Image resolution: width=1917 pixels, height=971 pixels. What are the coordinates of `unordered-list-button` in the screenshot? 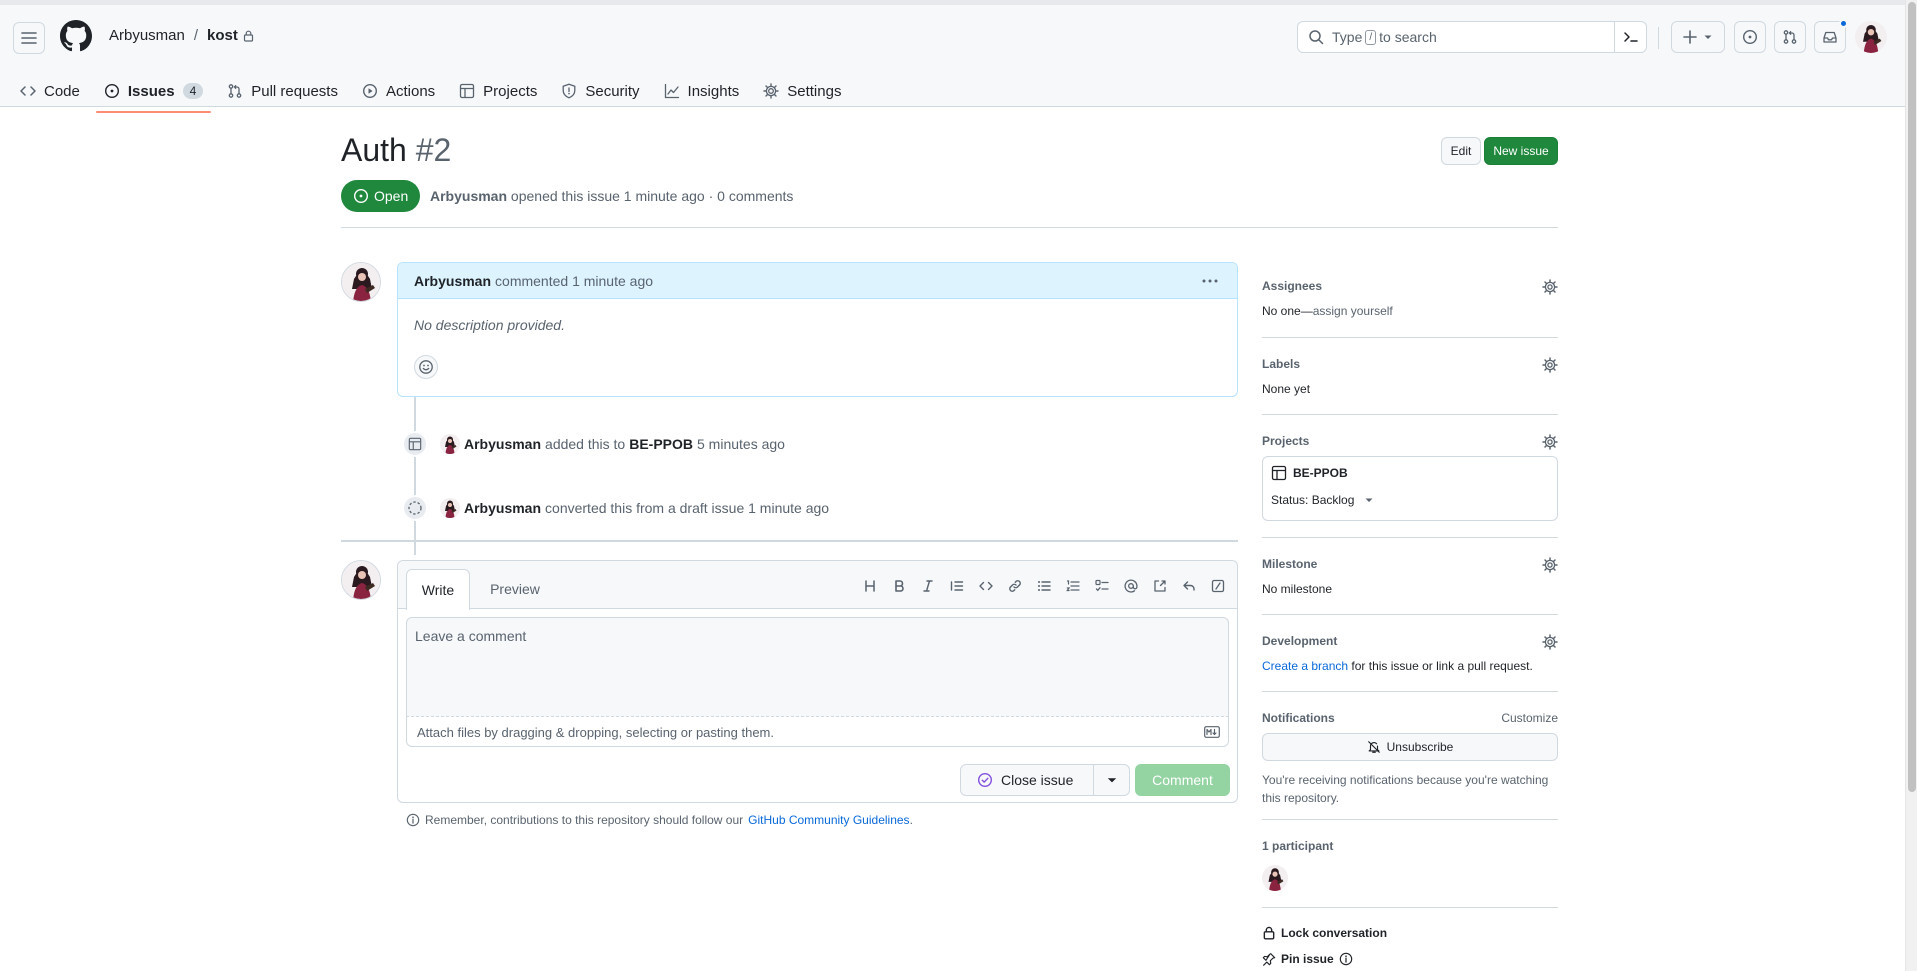 It's located at (1044, 586).